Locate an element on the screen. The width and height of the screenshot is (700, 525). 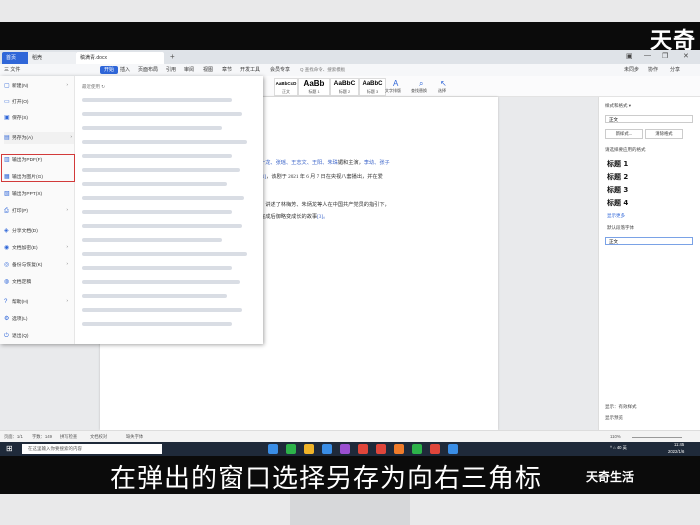
style-name: 正文 is located at coordinates (286, 91).